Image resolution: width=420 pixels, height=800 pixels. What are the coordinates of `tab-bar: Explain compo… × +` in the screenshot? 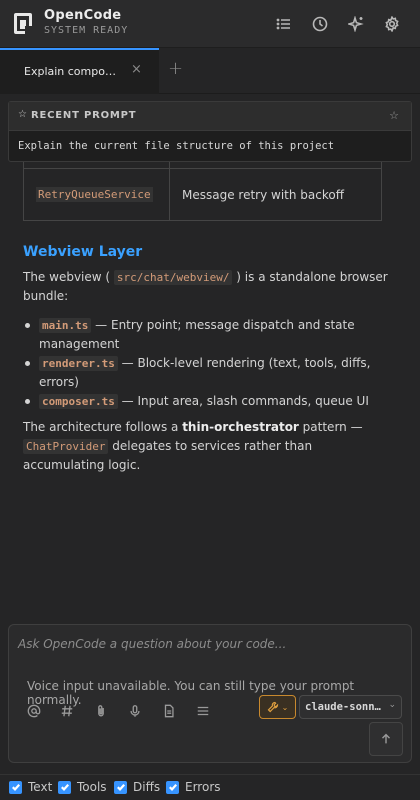 It's located at (210, 71).